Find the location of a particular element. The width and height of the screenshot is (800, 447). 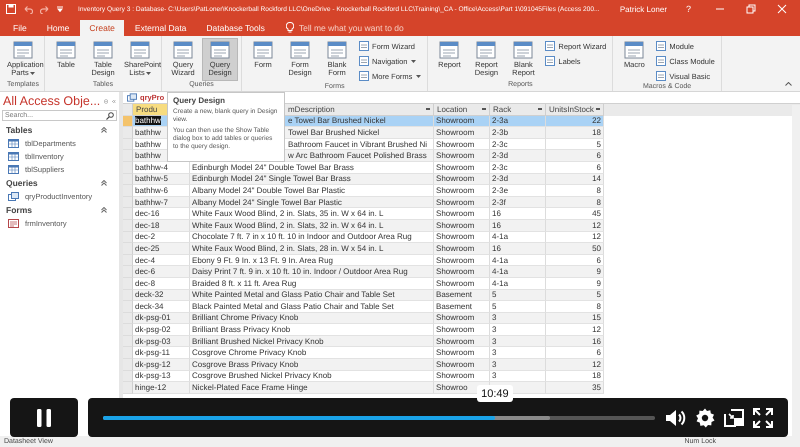

ribbon-tab: Create is located at coordinates (102, 28).